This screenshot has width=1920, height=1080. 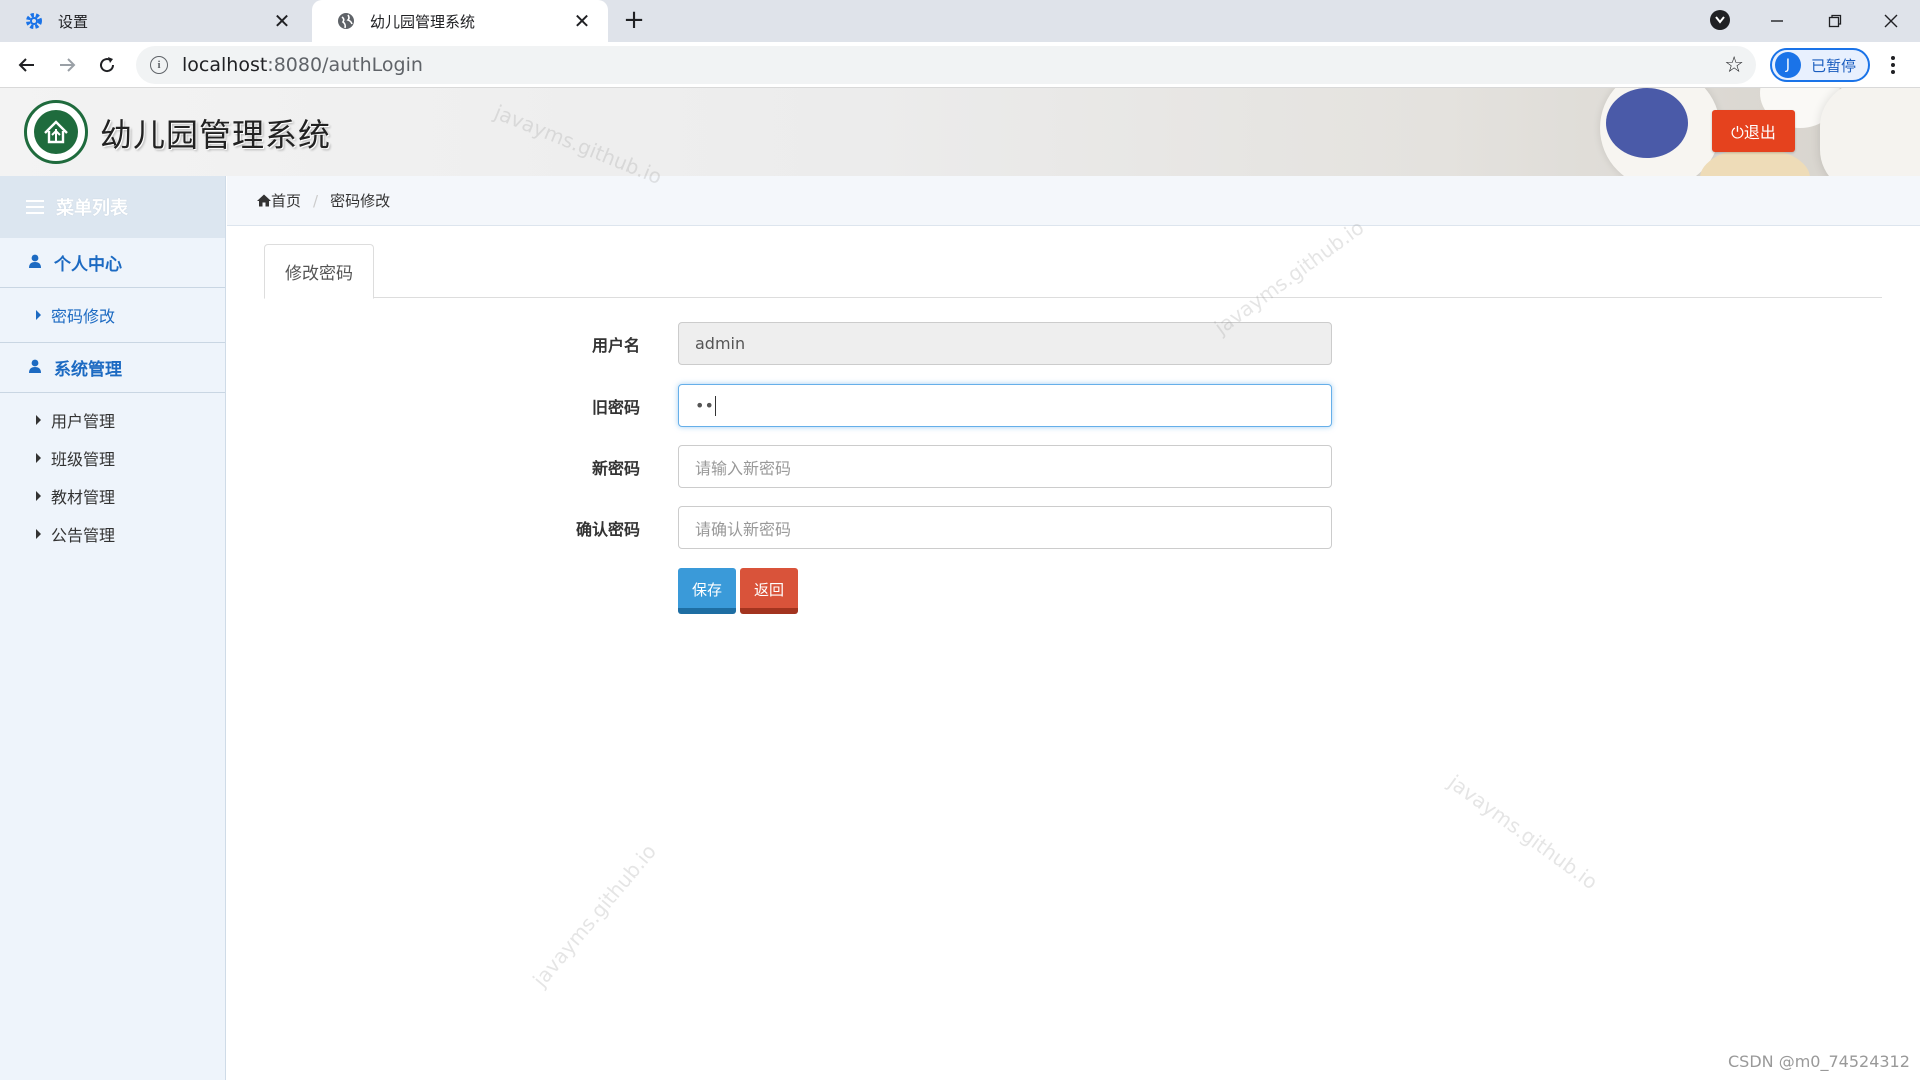 What do you see at coordinates (73, 21) in the screenshot?
I see `tab-label: 设置` at bounding box center [73, 21].